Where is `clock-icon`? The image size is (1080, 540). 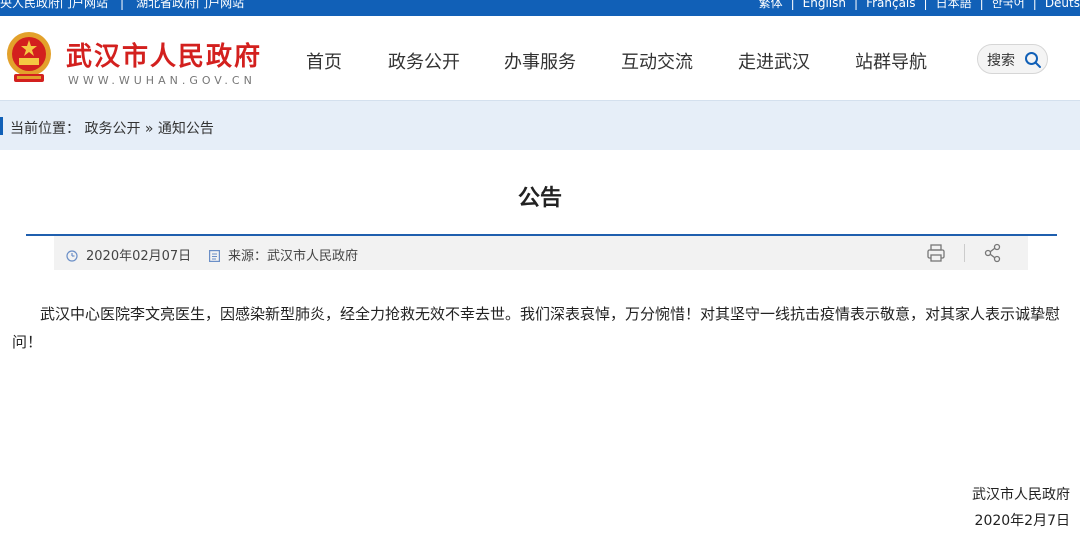 clock-icon is located at coordinates (72, 256).